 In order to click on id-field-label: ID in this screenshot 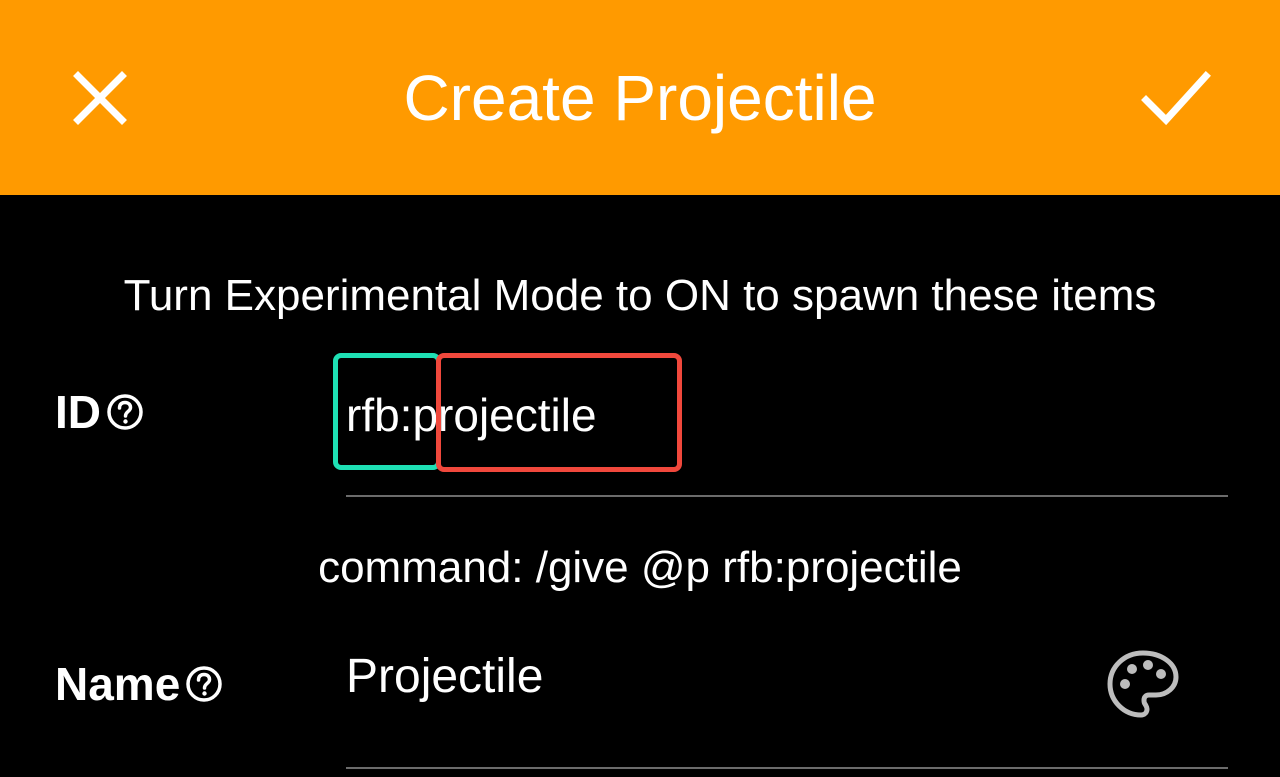, I will do `click(100, 412)`.